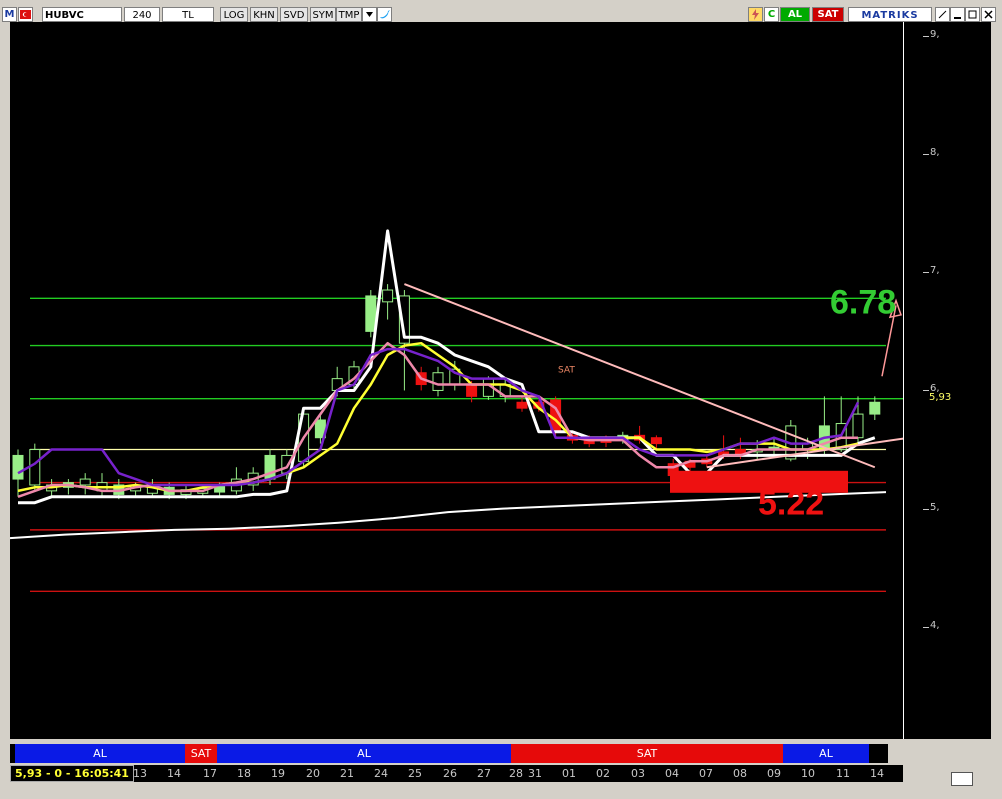 This screenshot has width=1002, height=799. Describe the element at coordinates (935, 625) in the screenshot. I see `y-tick-label: 4,` at that location.